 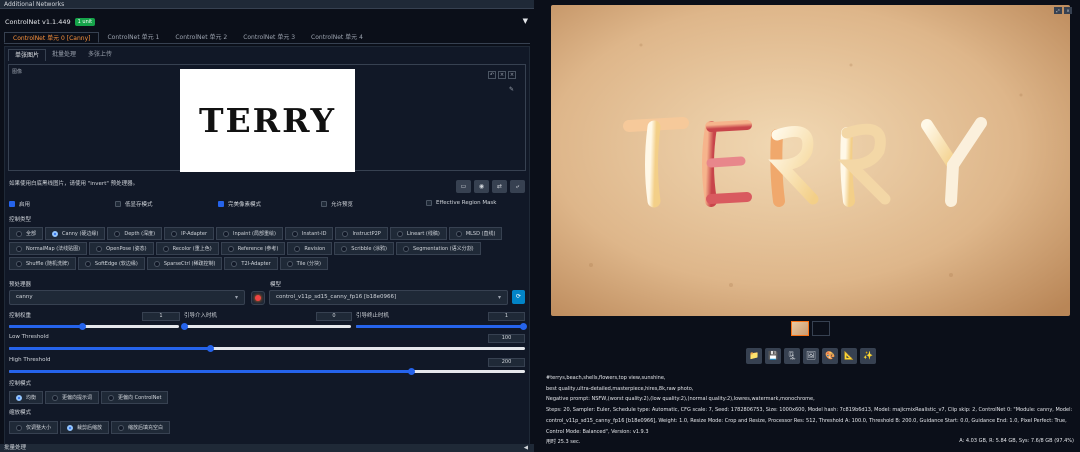 I want to click on radio-normalmap: NormalMap (法线贴图), so click(x=48, y=248).